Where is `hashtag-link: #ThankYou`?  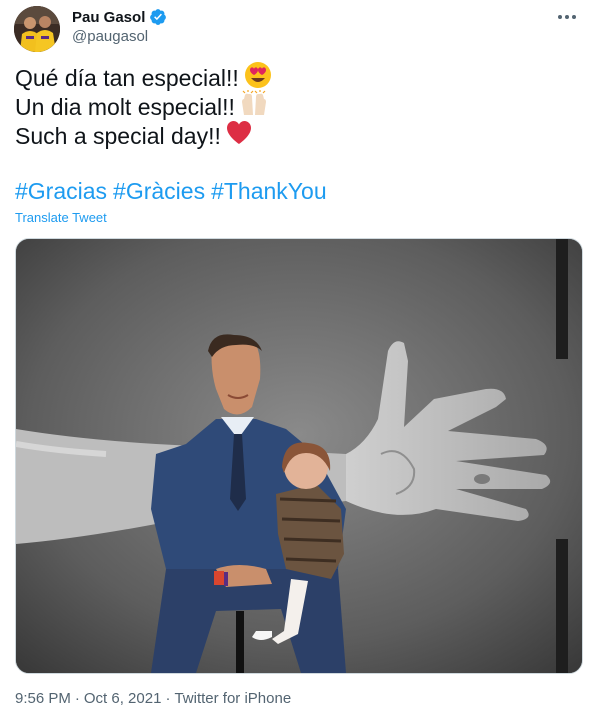
hashtag-link: #ThankYou is located at coordinates (269, 191).